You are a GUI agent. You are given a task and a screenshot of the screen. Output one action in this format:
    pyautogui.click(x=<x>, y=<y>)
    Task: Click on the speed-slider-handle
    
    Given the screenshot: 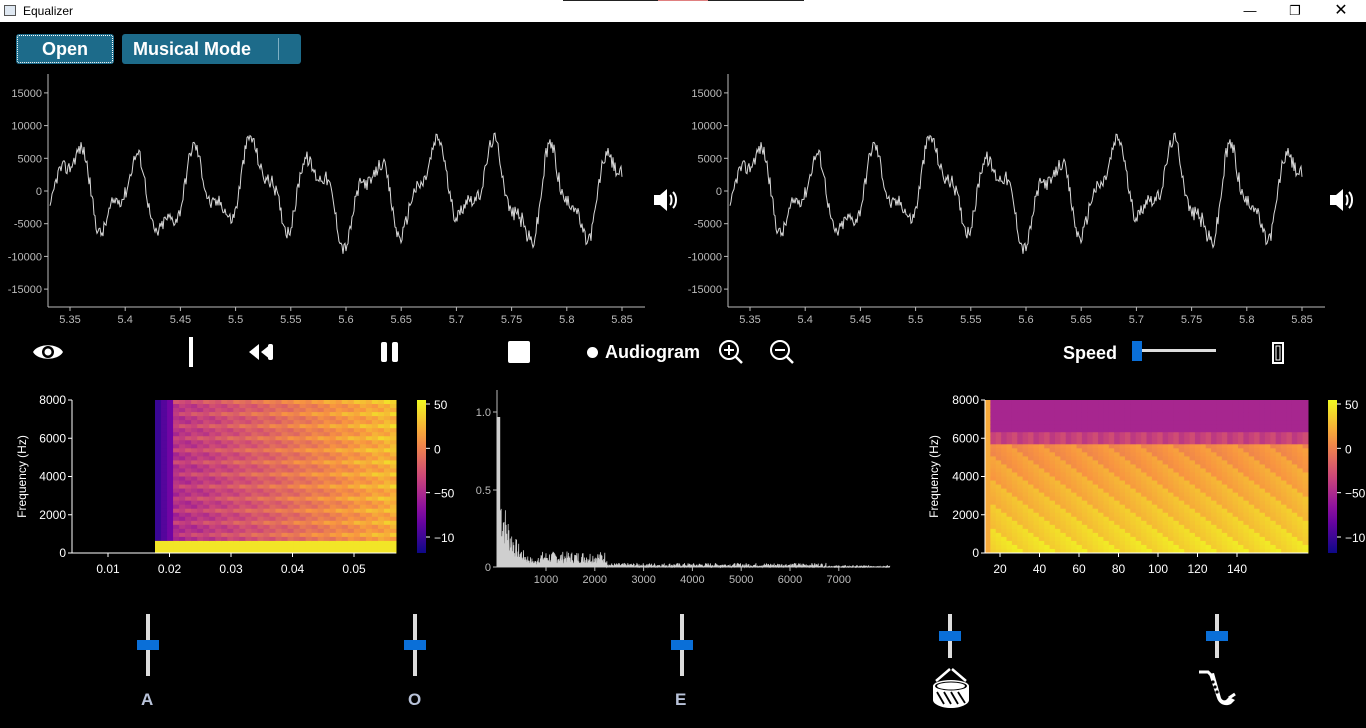 What is the action you would take?
    pyautogui.click(x=1137, y=351)
    